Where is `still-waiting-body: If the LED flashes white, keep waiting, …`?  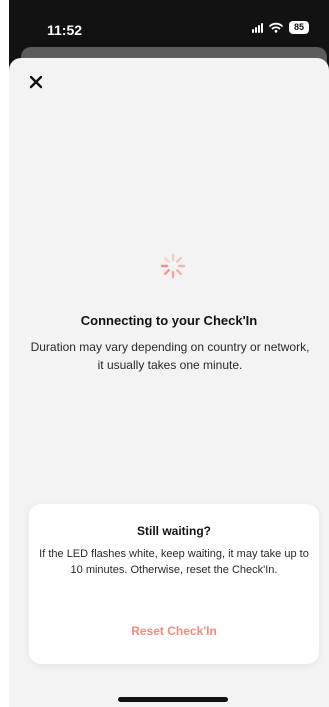 still-waiting-body: If the LED flashes white, keep waiting, … is located at coordinates (174, 562).